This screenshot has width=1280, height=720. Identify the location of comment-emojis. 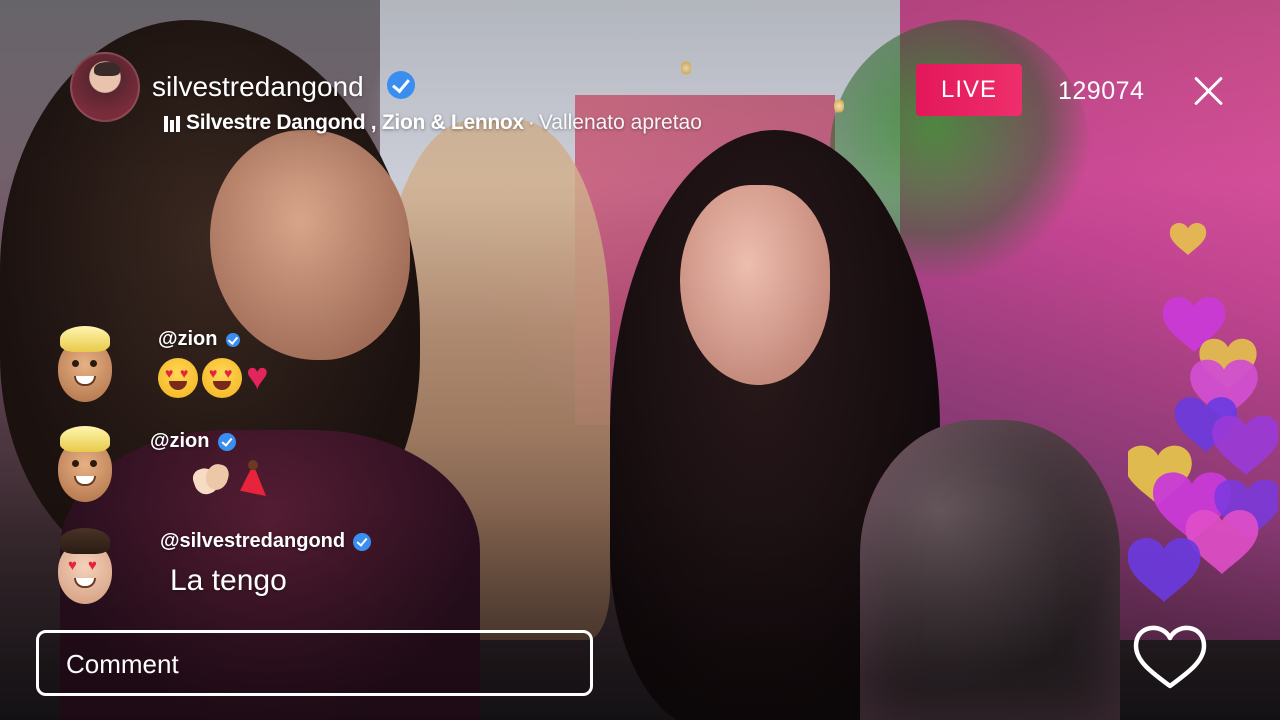
(231, 478).